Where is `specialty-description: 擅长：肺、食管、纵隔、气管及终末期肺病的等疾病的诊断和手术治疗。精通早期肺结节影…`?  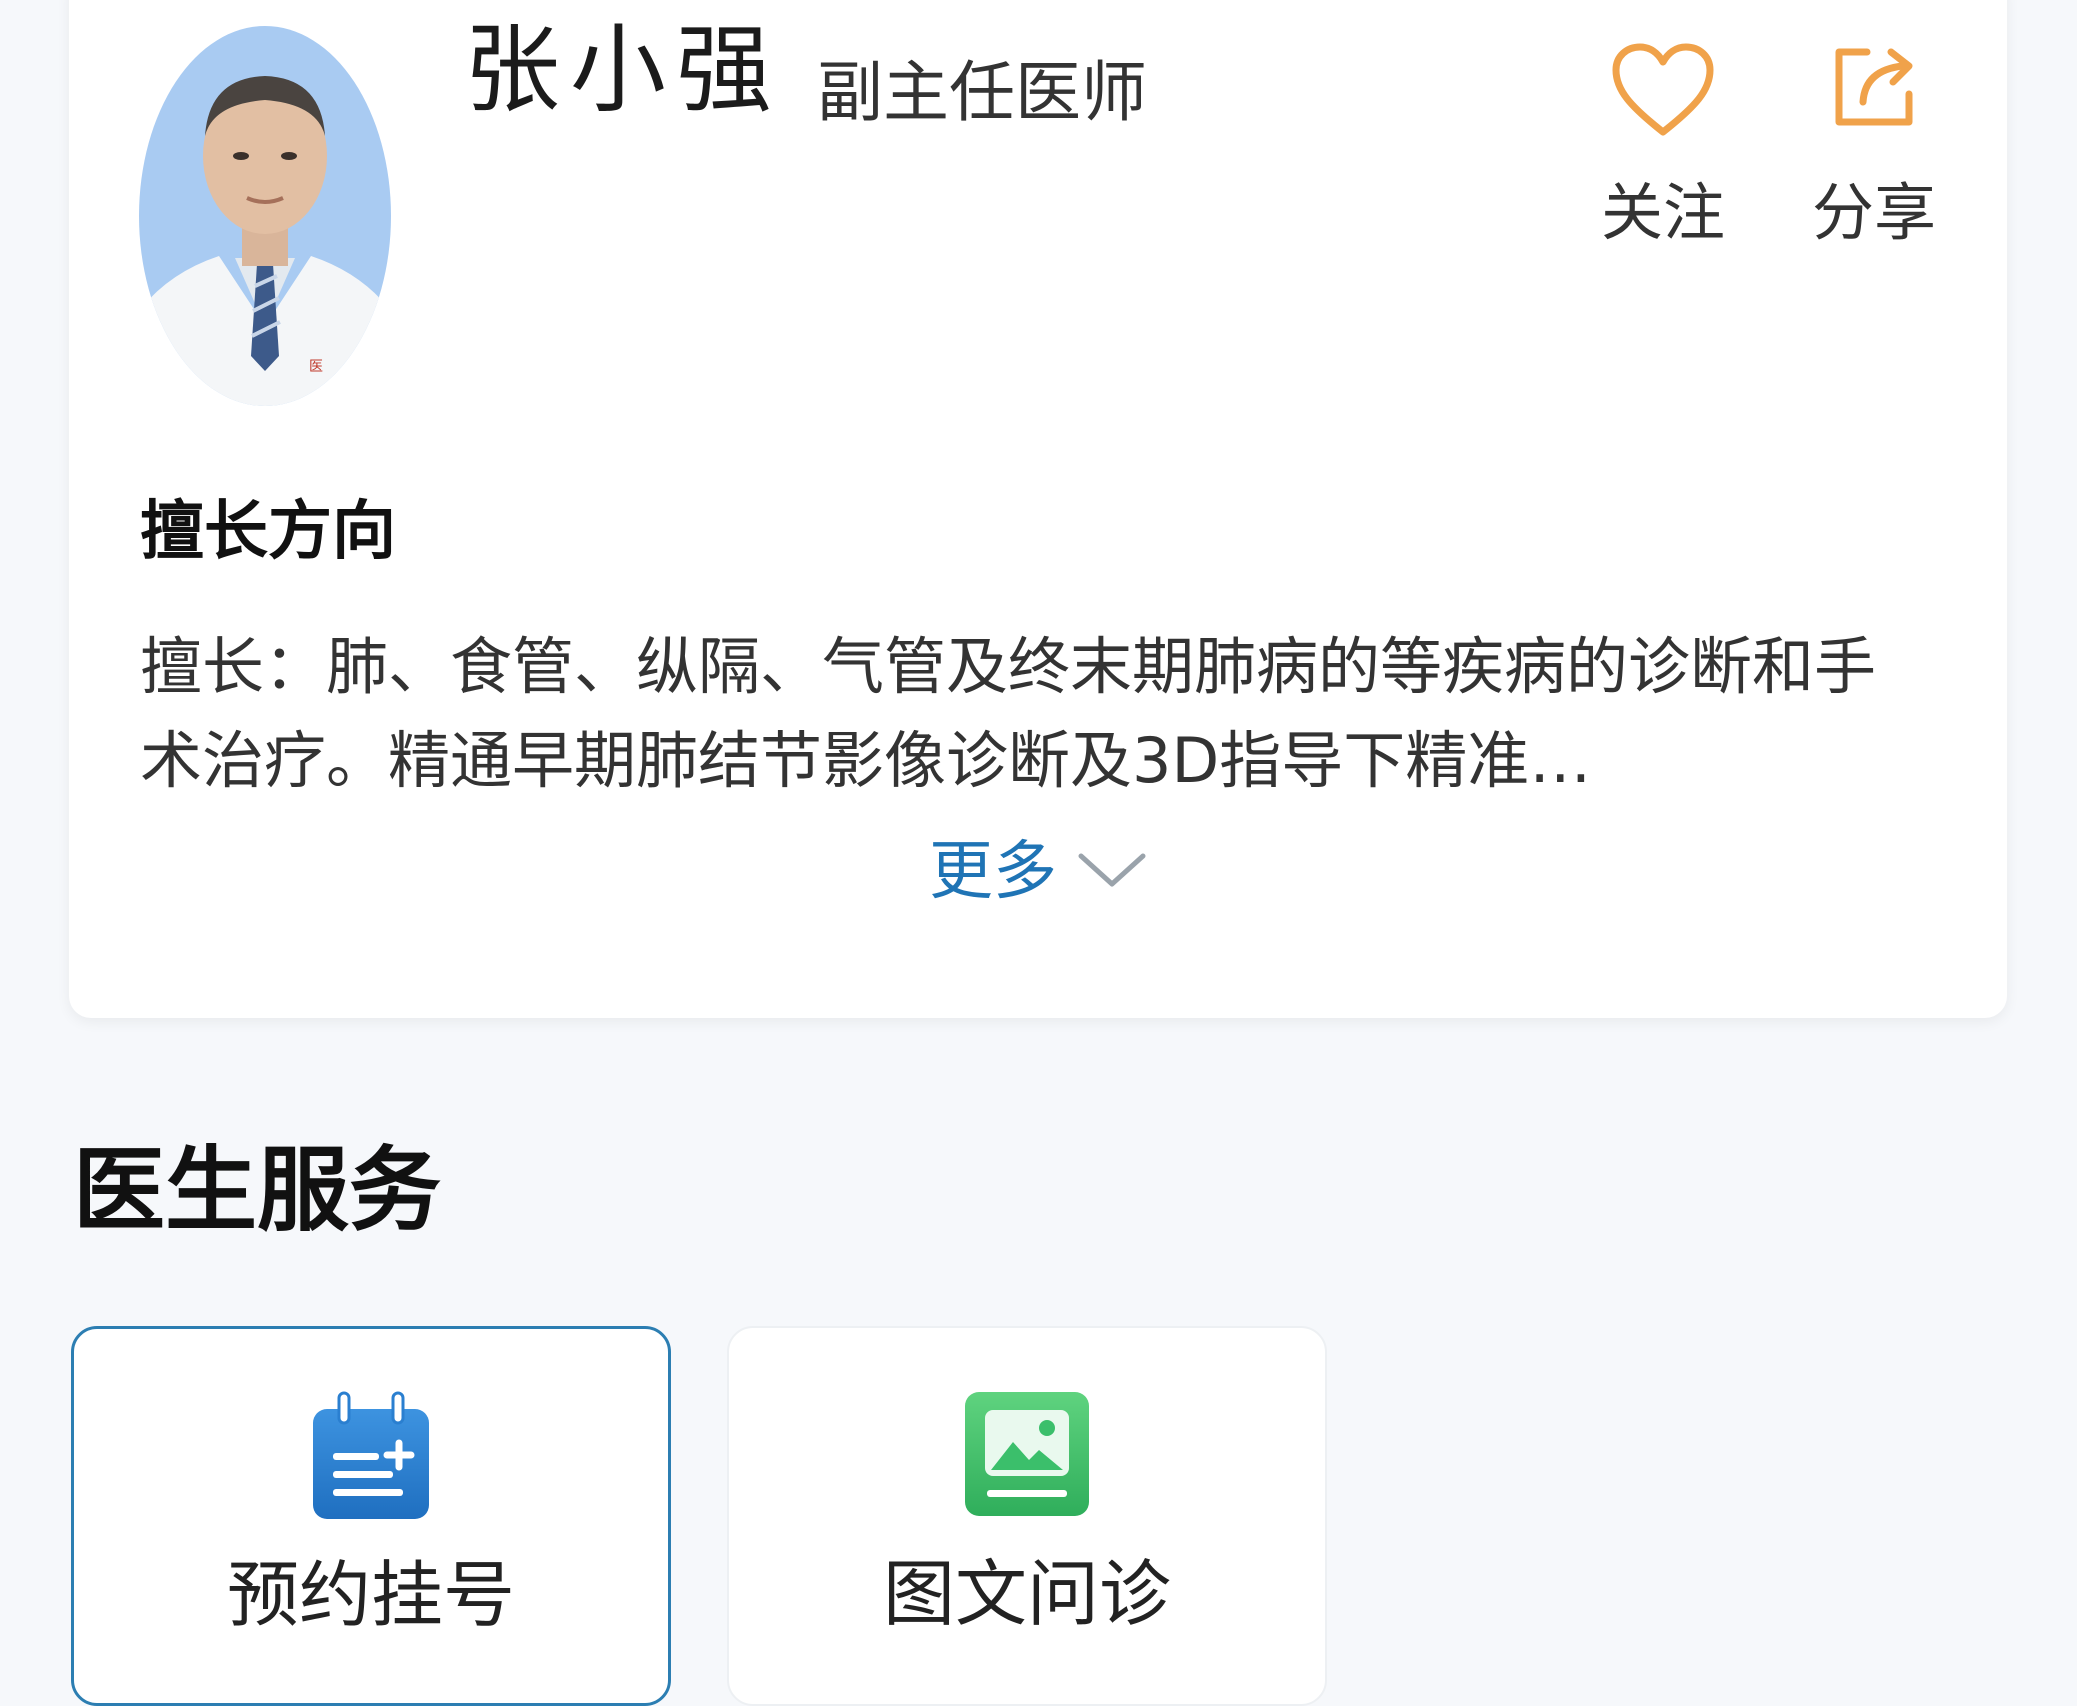
specialty-description: 擅长：肺、食管、纵隔、气管及终末期肺病的等疾病的诊断和手术治疗。精通早期肺结节影… is located at coordinates (1008, 713).